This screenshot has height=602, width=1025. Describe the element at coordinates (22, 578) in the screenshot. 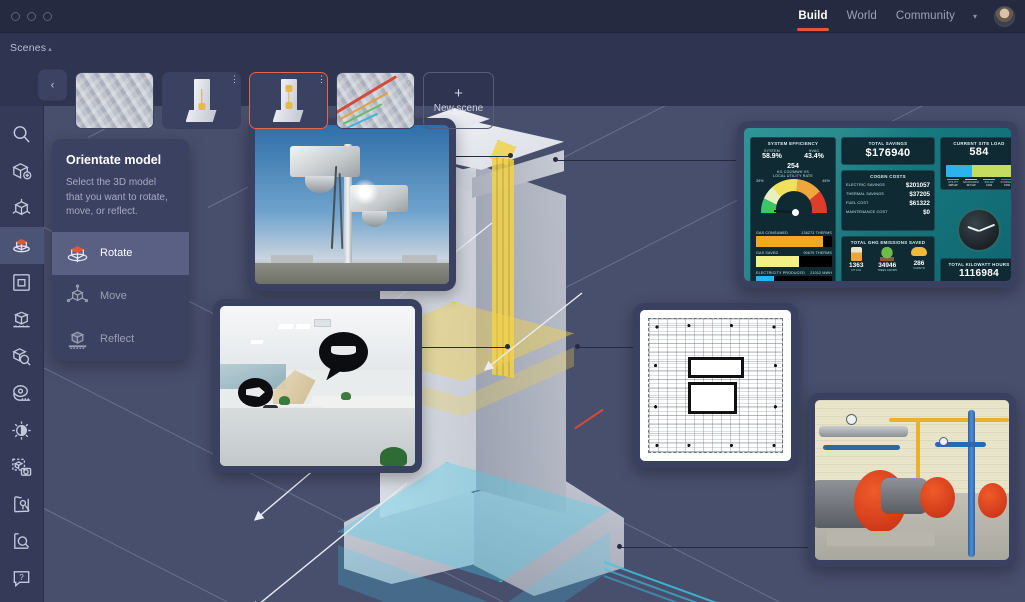

I see `tool-help: ?` at that location.